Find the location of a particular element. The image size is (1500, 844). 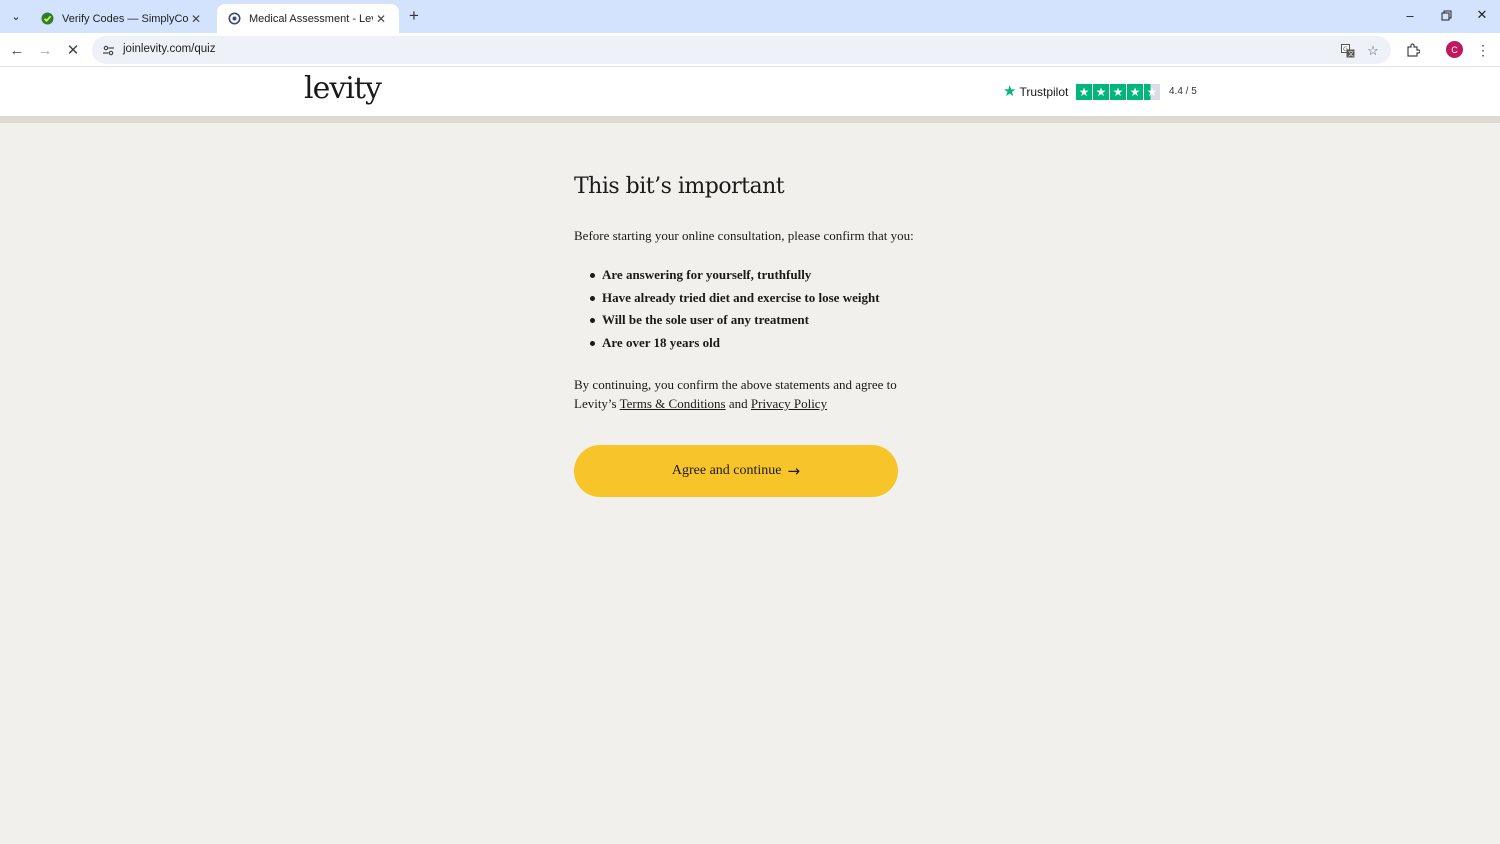

list-item: Are answering for yourself, truthfully is located at coordinates (744, 275).